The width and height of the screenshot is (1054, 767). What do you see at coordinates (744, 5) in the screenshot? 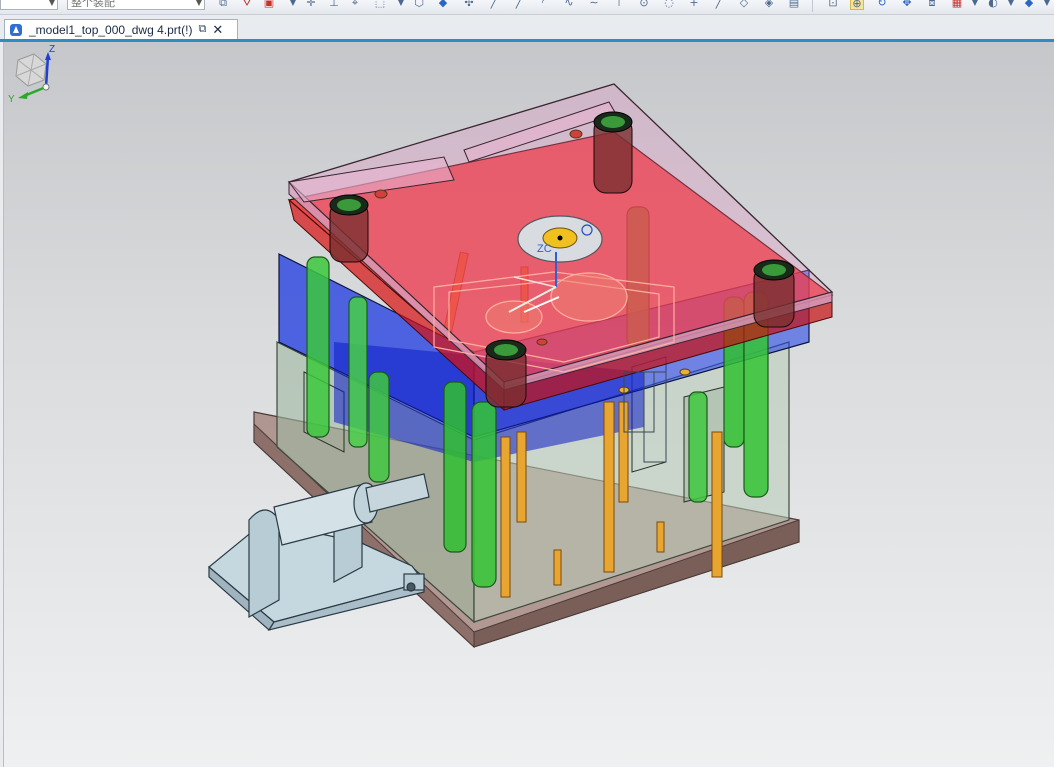
I see `face-icon: ◇` at bounding box center [744, 5].